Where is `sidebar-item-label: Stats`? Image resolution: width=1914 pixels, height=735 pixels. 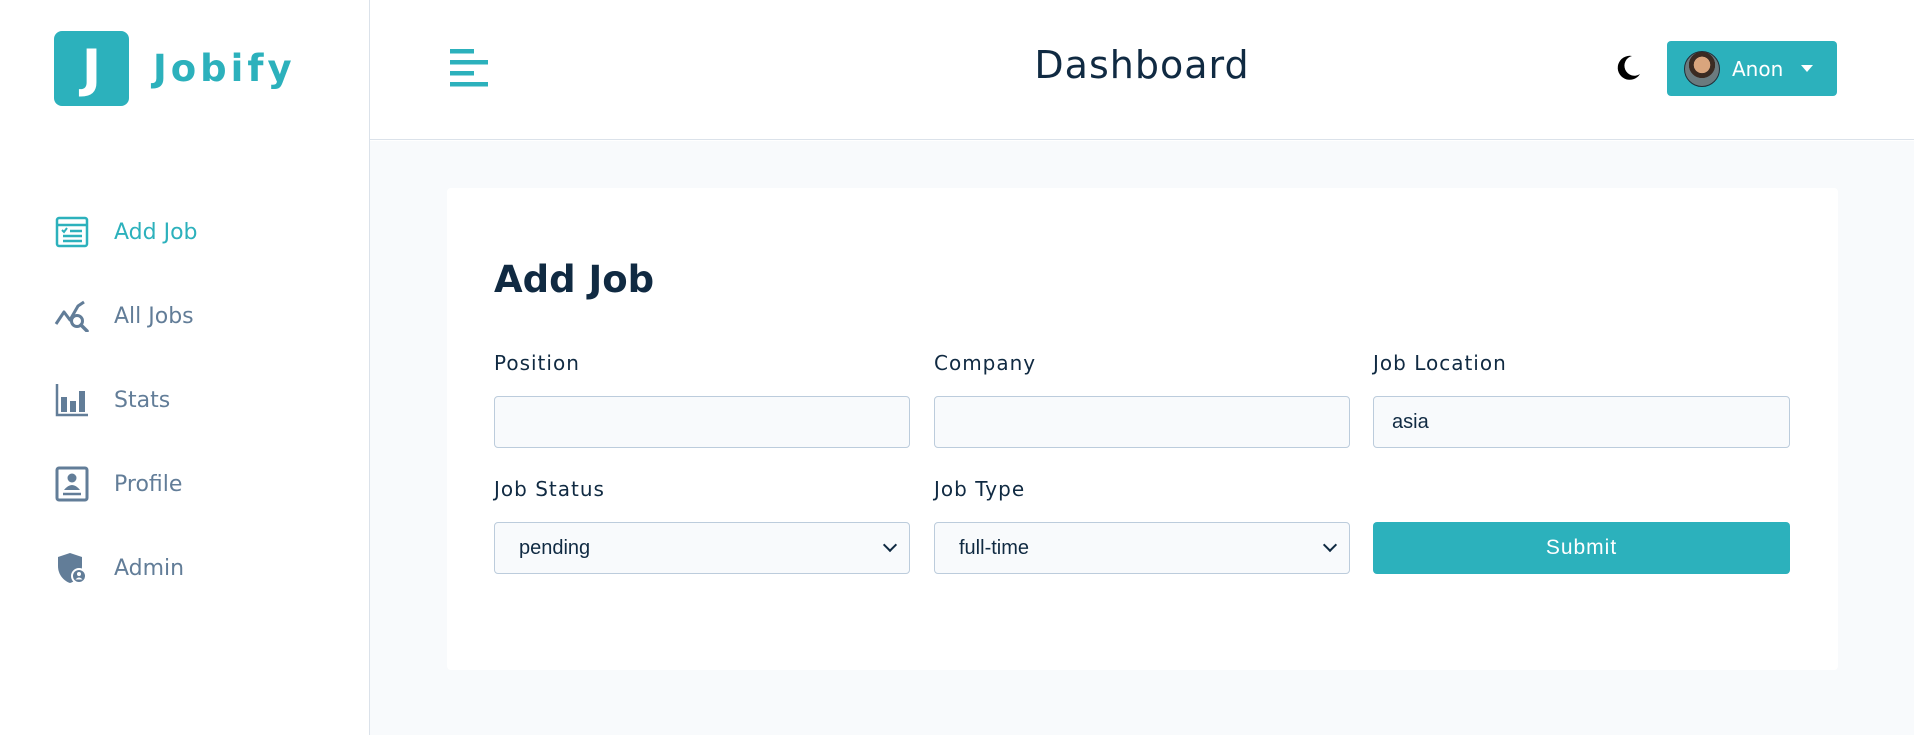
sidebar-item-label: Stats is located at coordinates (142, 400).